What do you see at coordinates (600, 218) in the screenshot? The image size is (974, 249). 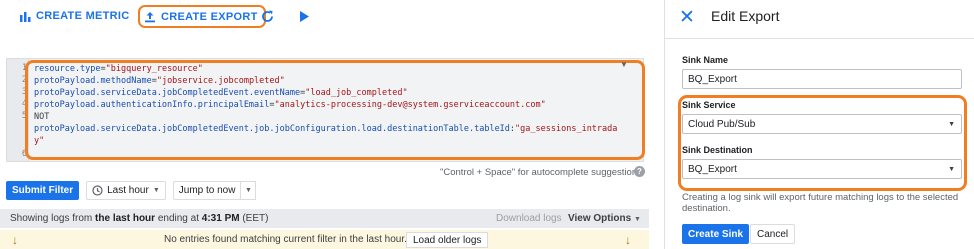 I see `view-options-label: View Options` at bounding box center [600, 218].